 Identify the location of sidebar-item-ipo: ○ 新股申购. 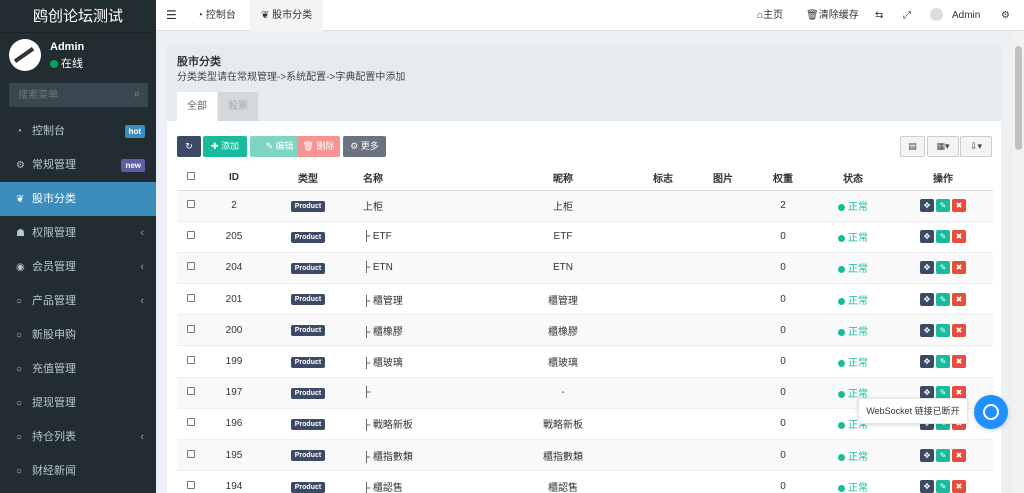
(78, 335).